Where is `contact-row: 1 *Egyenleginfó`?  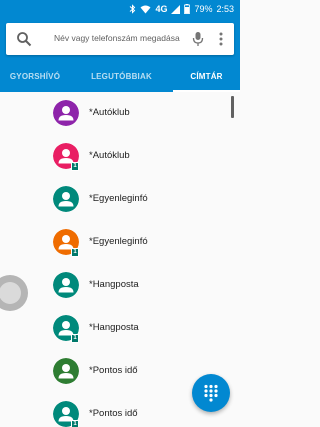
contact-row: 1 *Egyenleginfó is located at coordinates (120, 242).